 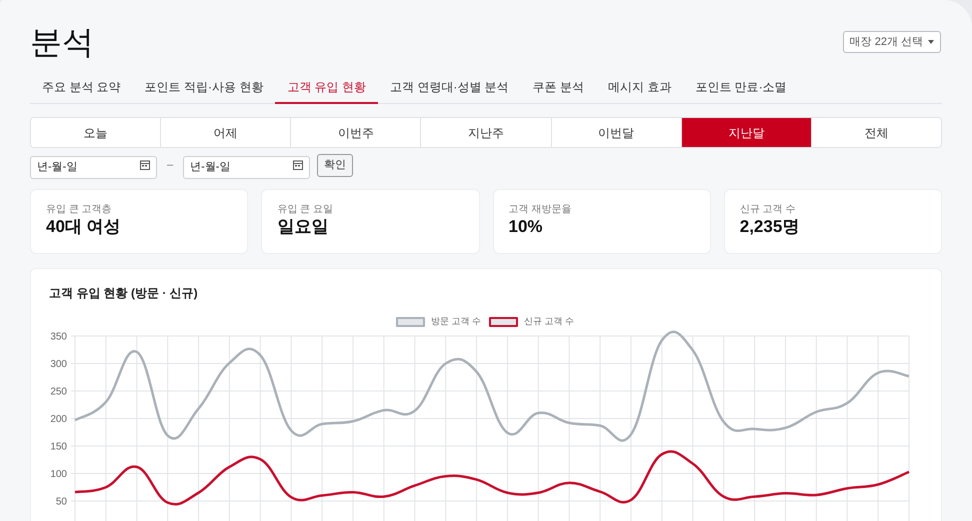 What do you see at coordinates (326, 88) in the screenshot?
I see `analysis-tab: 고객 유입 현황` at bounding box center [326, 88].